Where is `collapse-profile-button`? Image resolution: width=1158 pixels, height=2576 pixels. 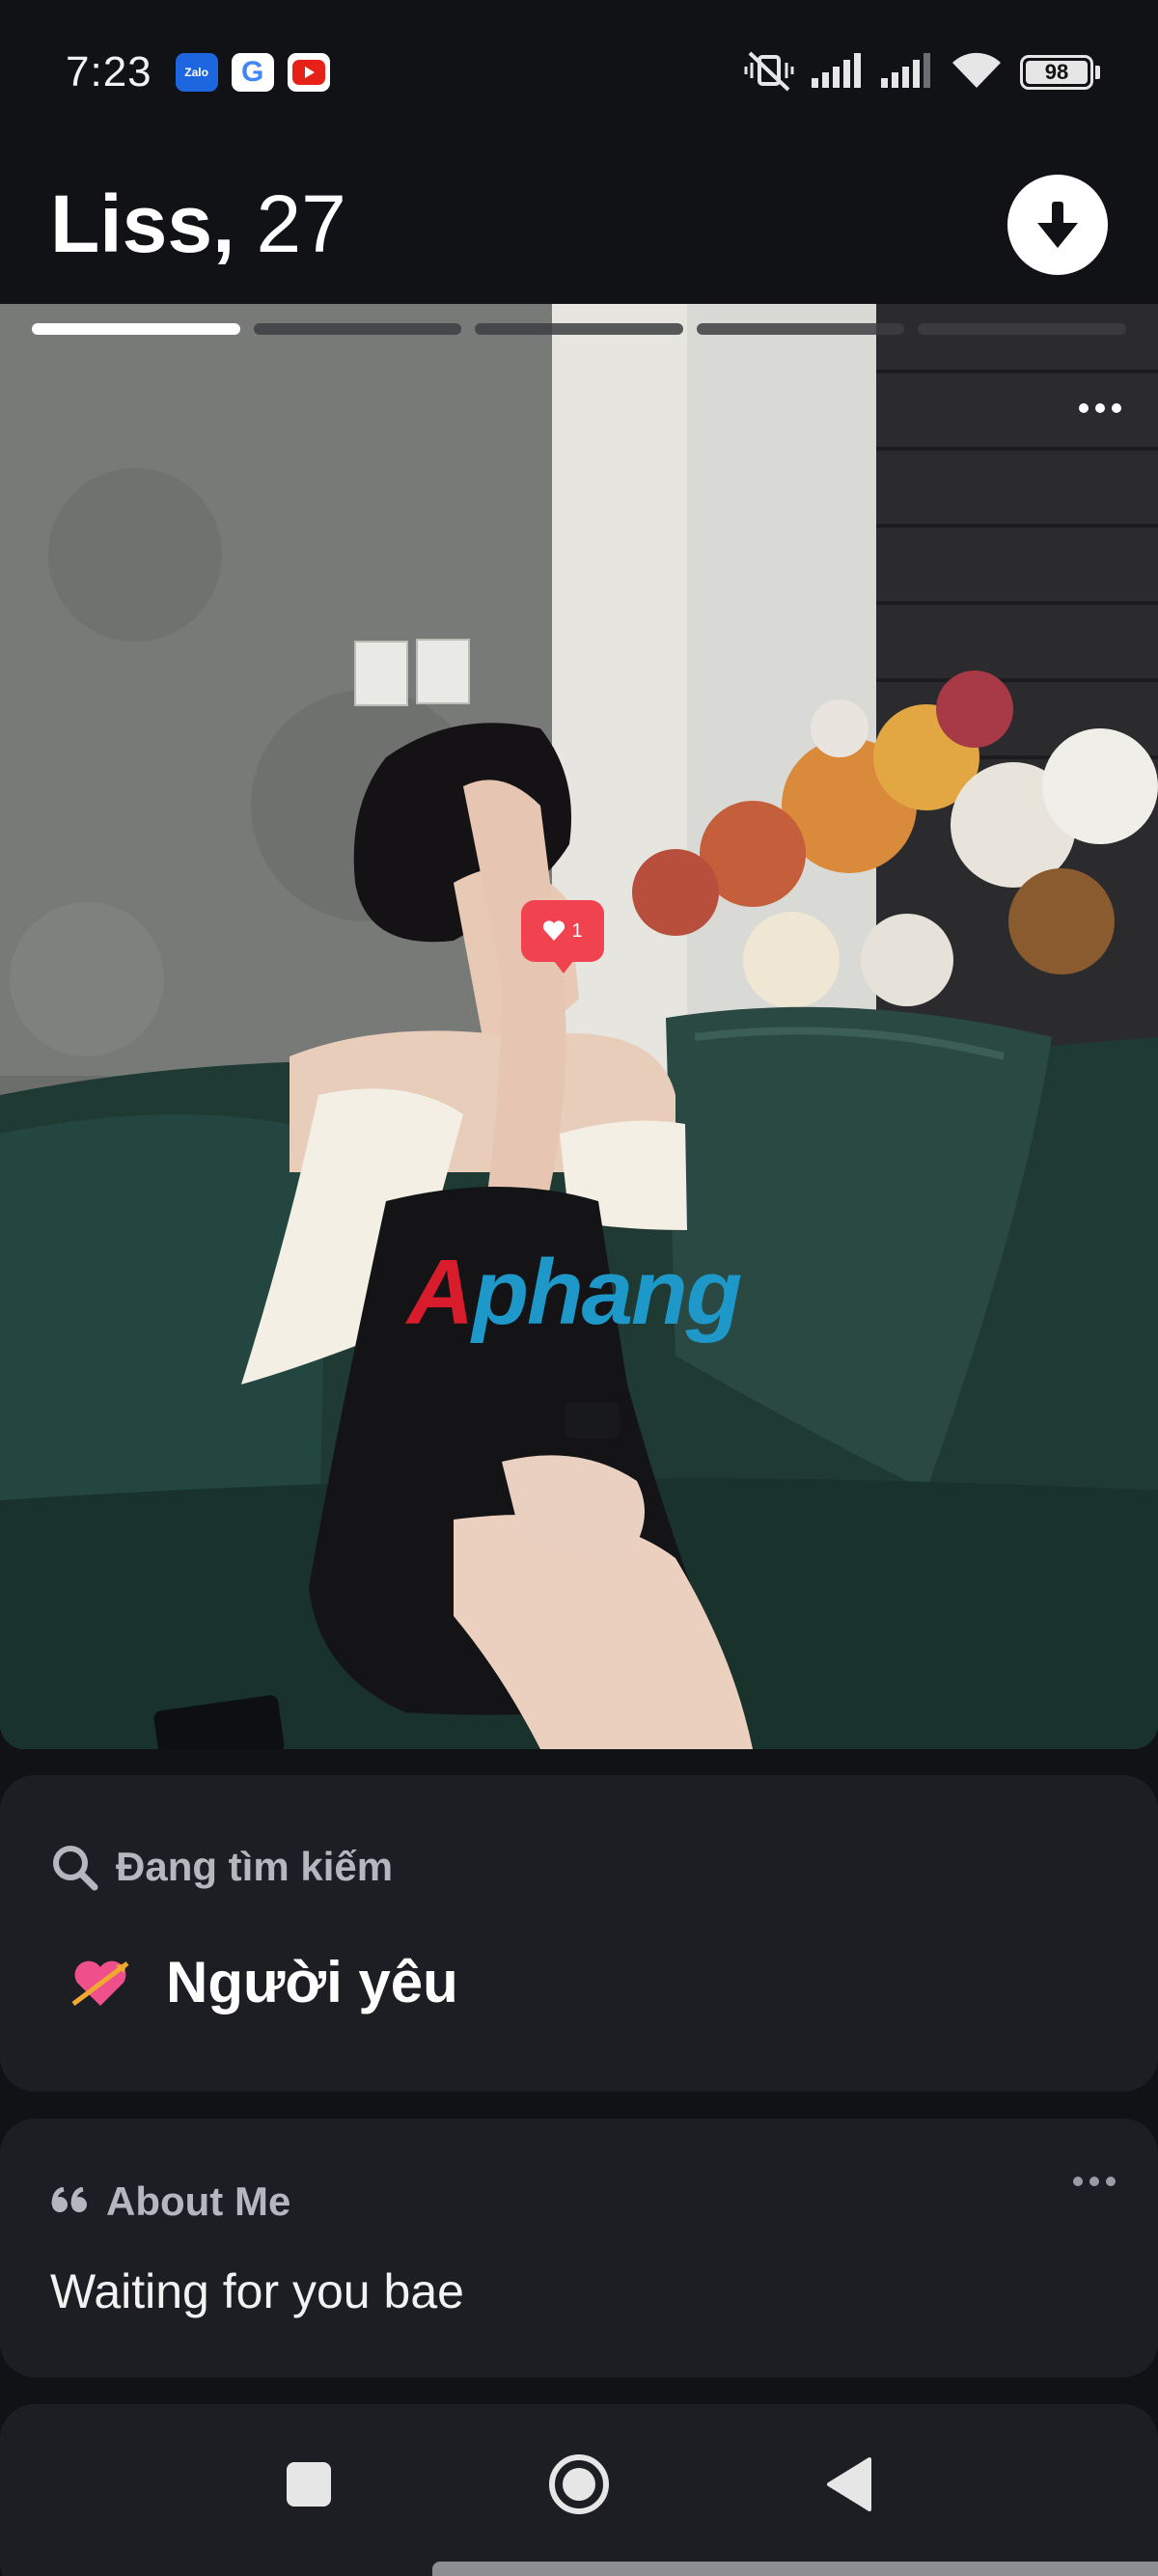
collapse-profile-button is located at coordinates (1057, 225).